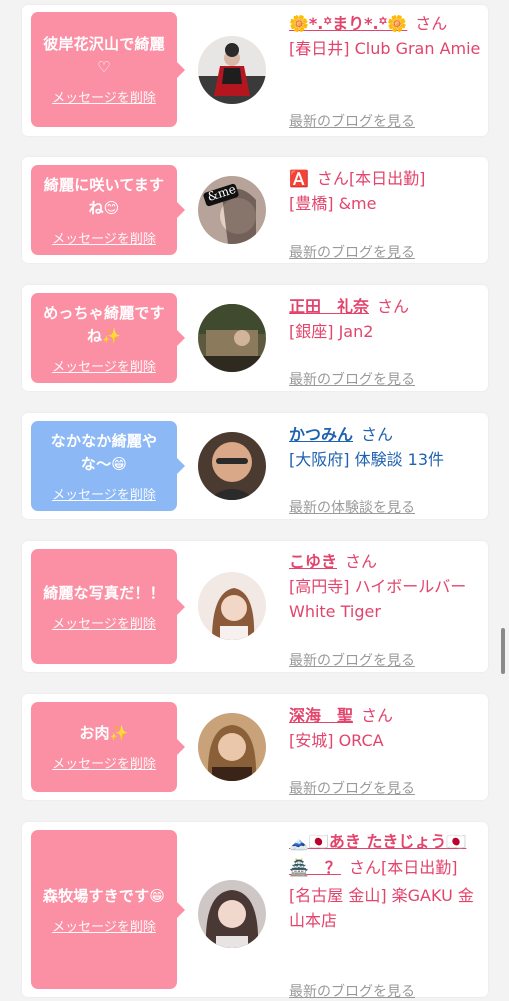  What do you see at coordinates (321, 434) in the screenshot?
I see `sender-name: かつみん` at bounding box center [321, 434].